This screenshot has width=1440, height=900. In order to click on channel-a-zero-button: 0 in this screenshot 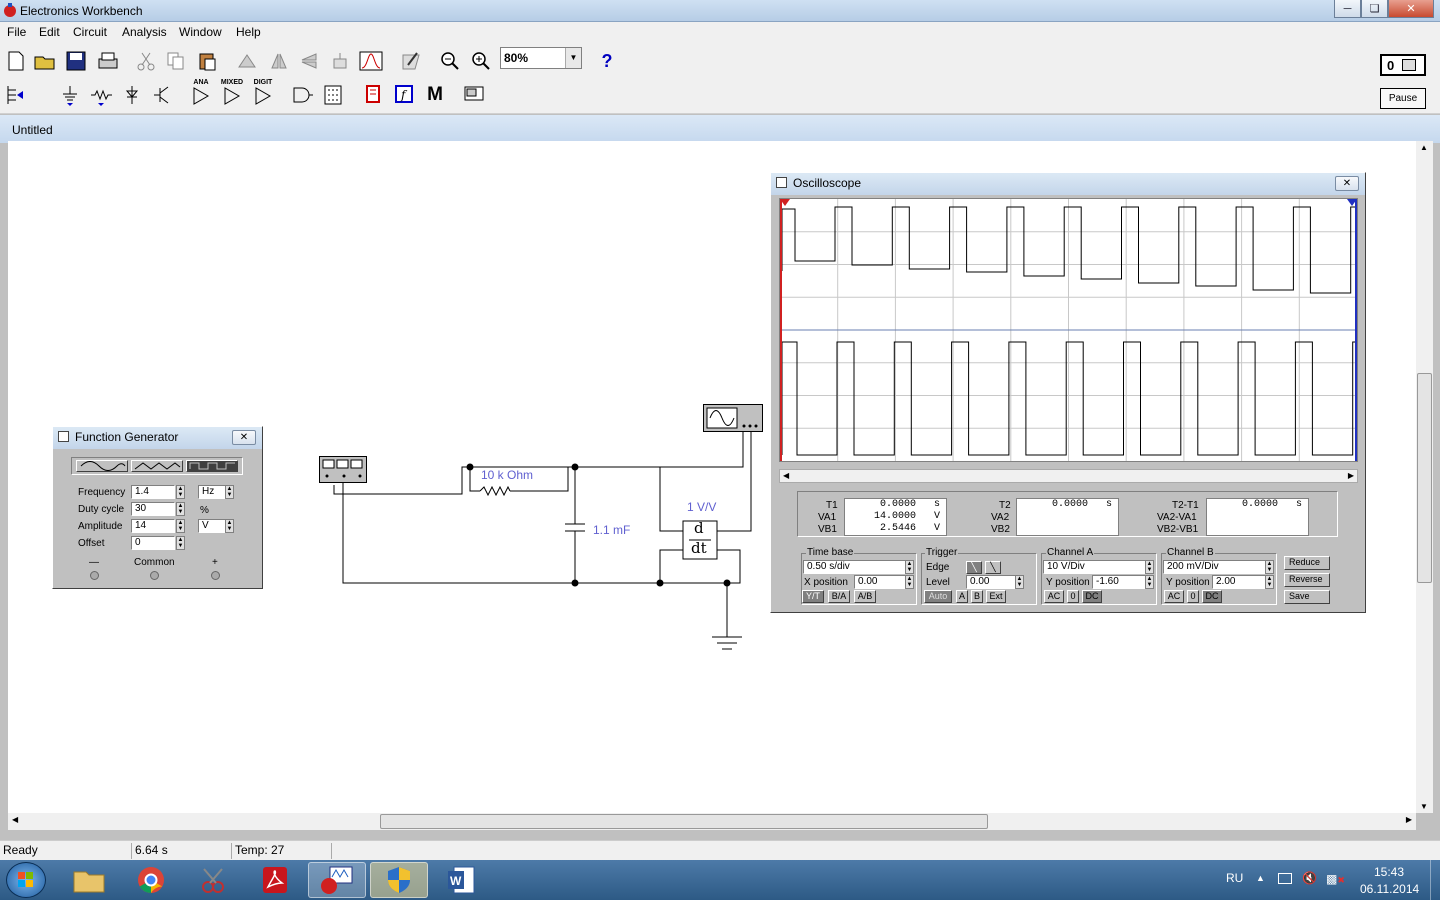, I will do `click(1073, 596)`.